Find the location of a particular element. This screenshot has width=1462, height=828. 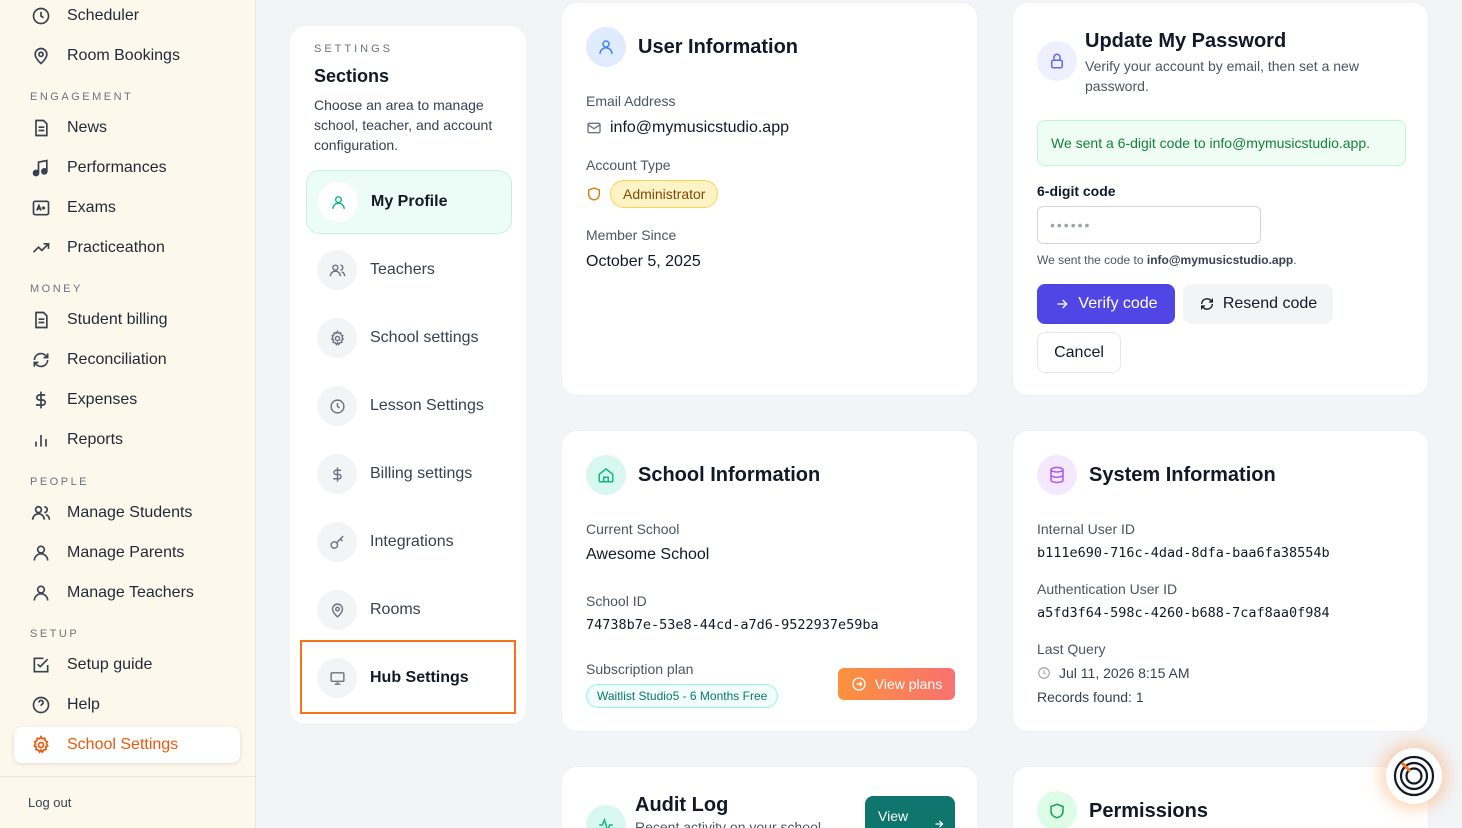

view-label: View is located at coordinates (893, 816).